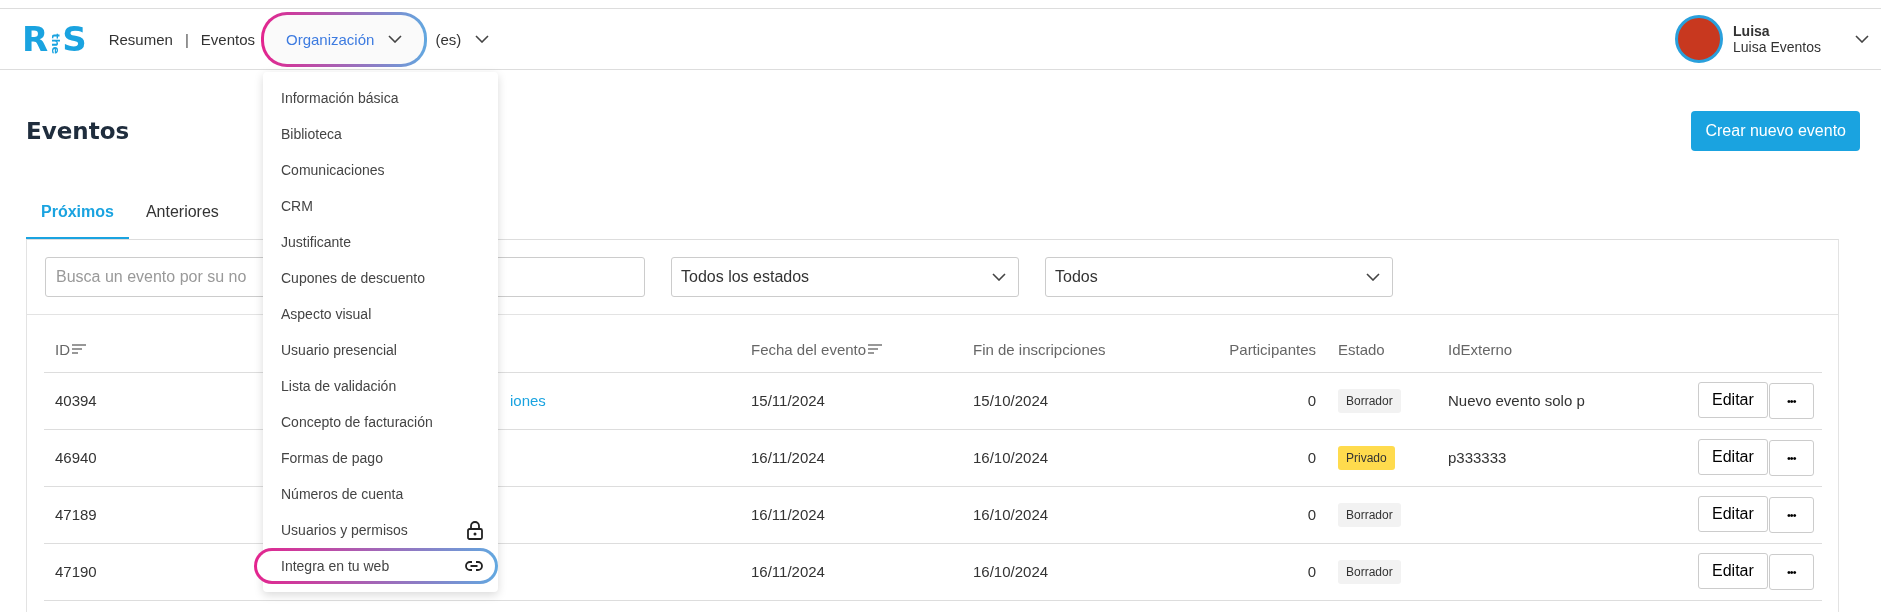  I want to click on menu-item: Números de cuenta, so click(379, 494).